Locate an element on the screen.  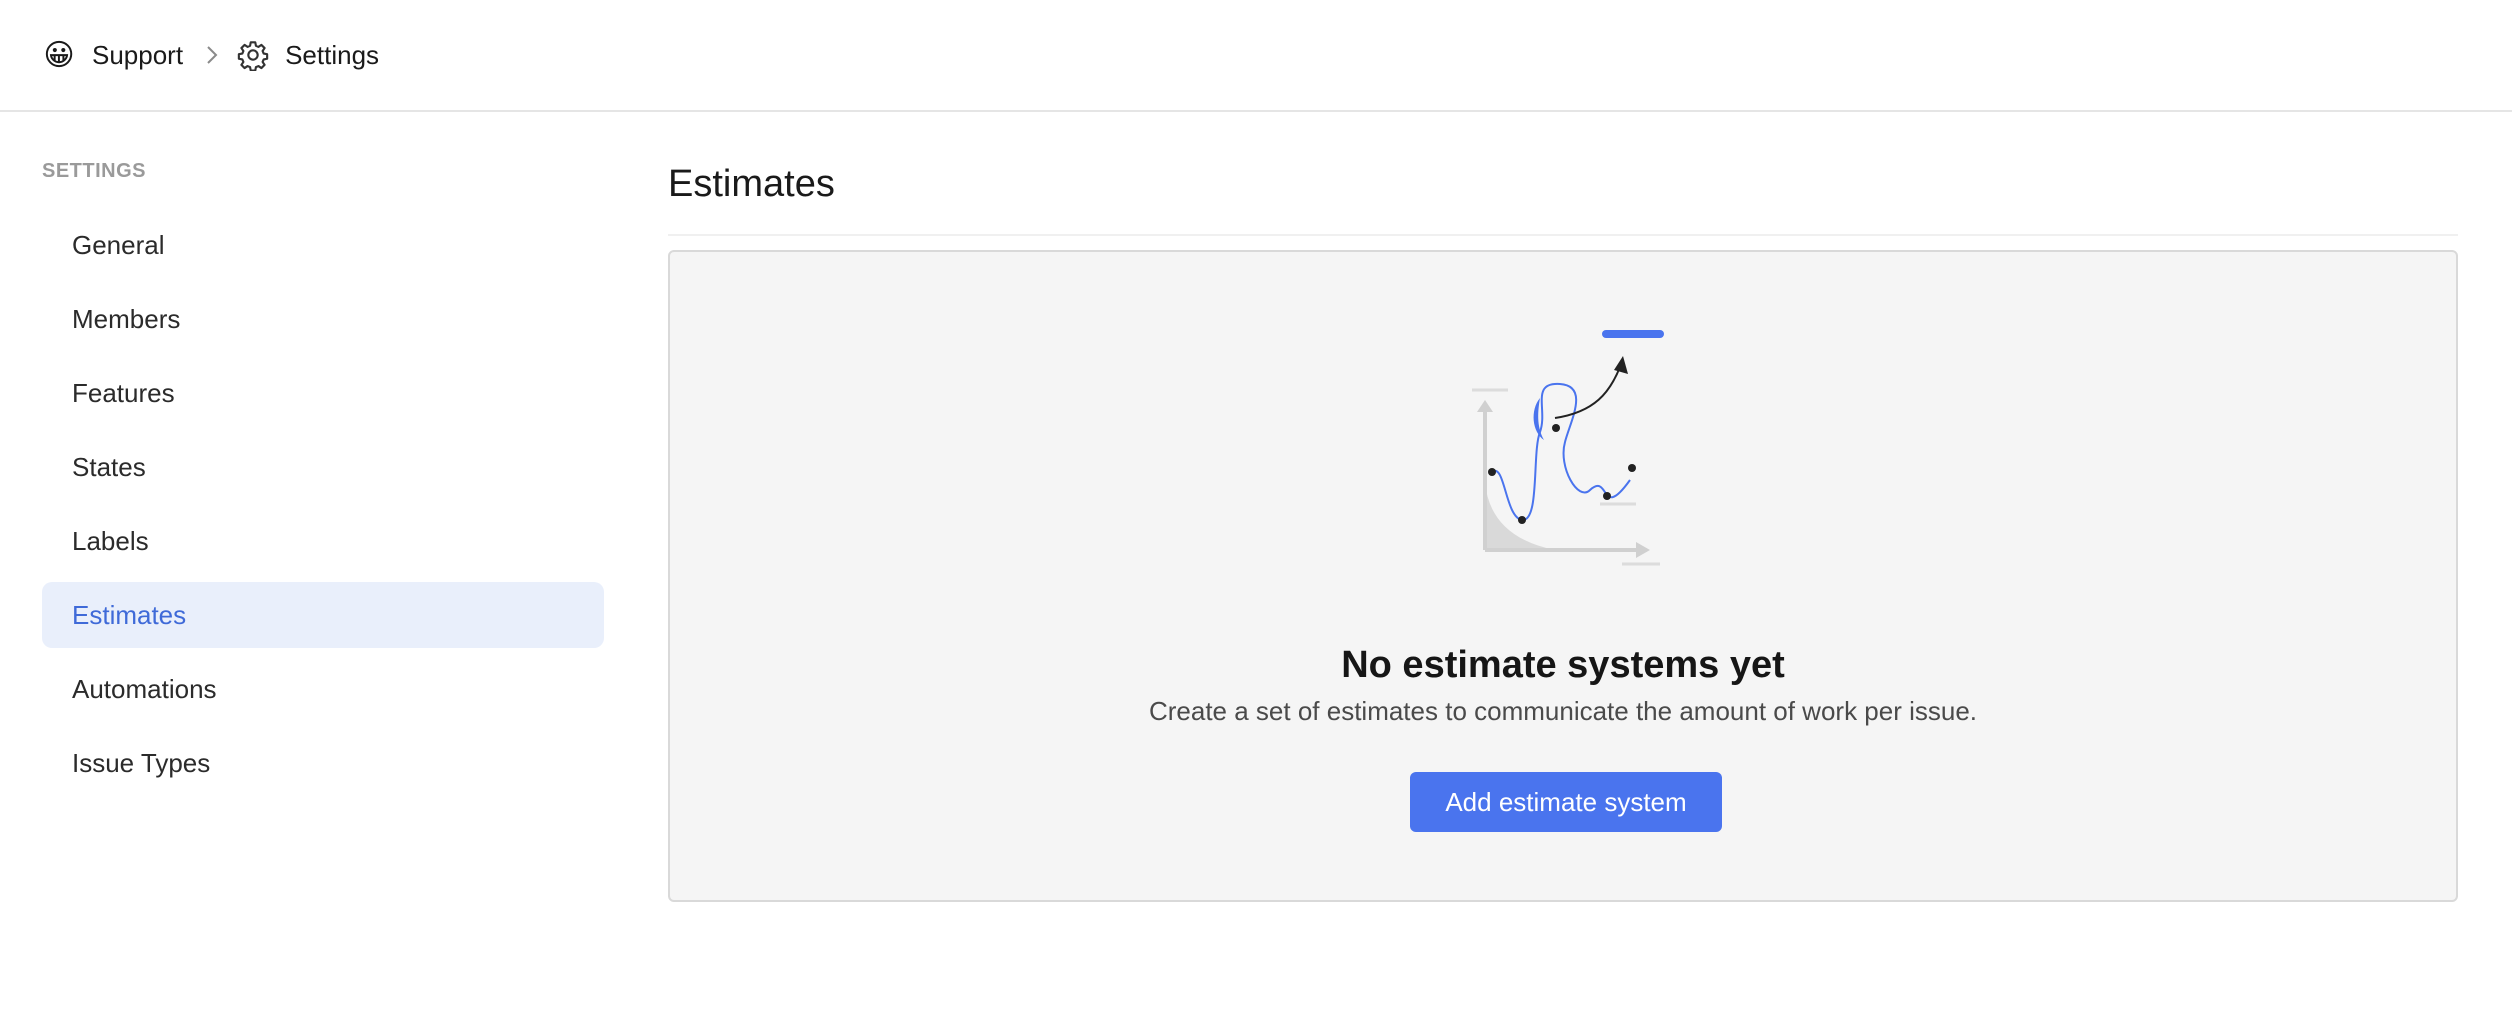
sidebar-item-automations: Automations is located at coordinates (323, 689).